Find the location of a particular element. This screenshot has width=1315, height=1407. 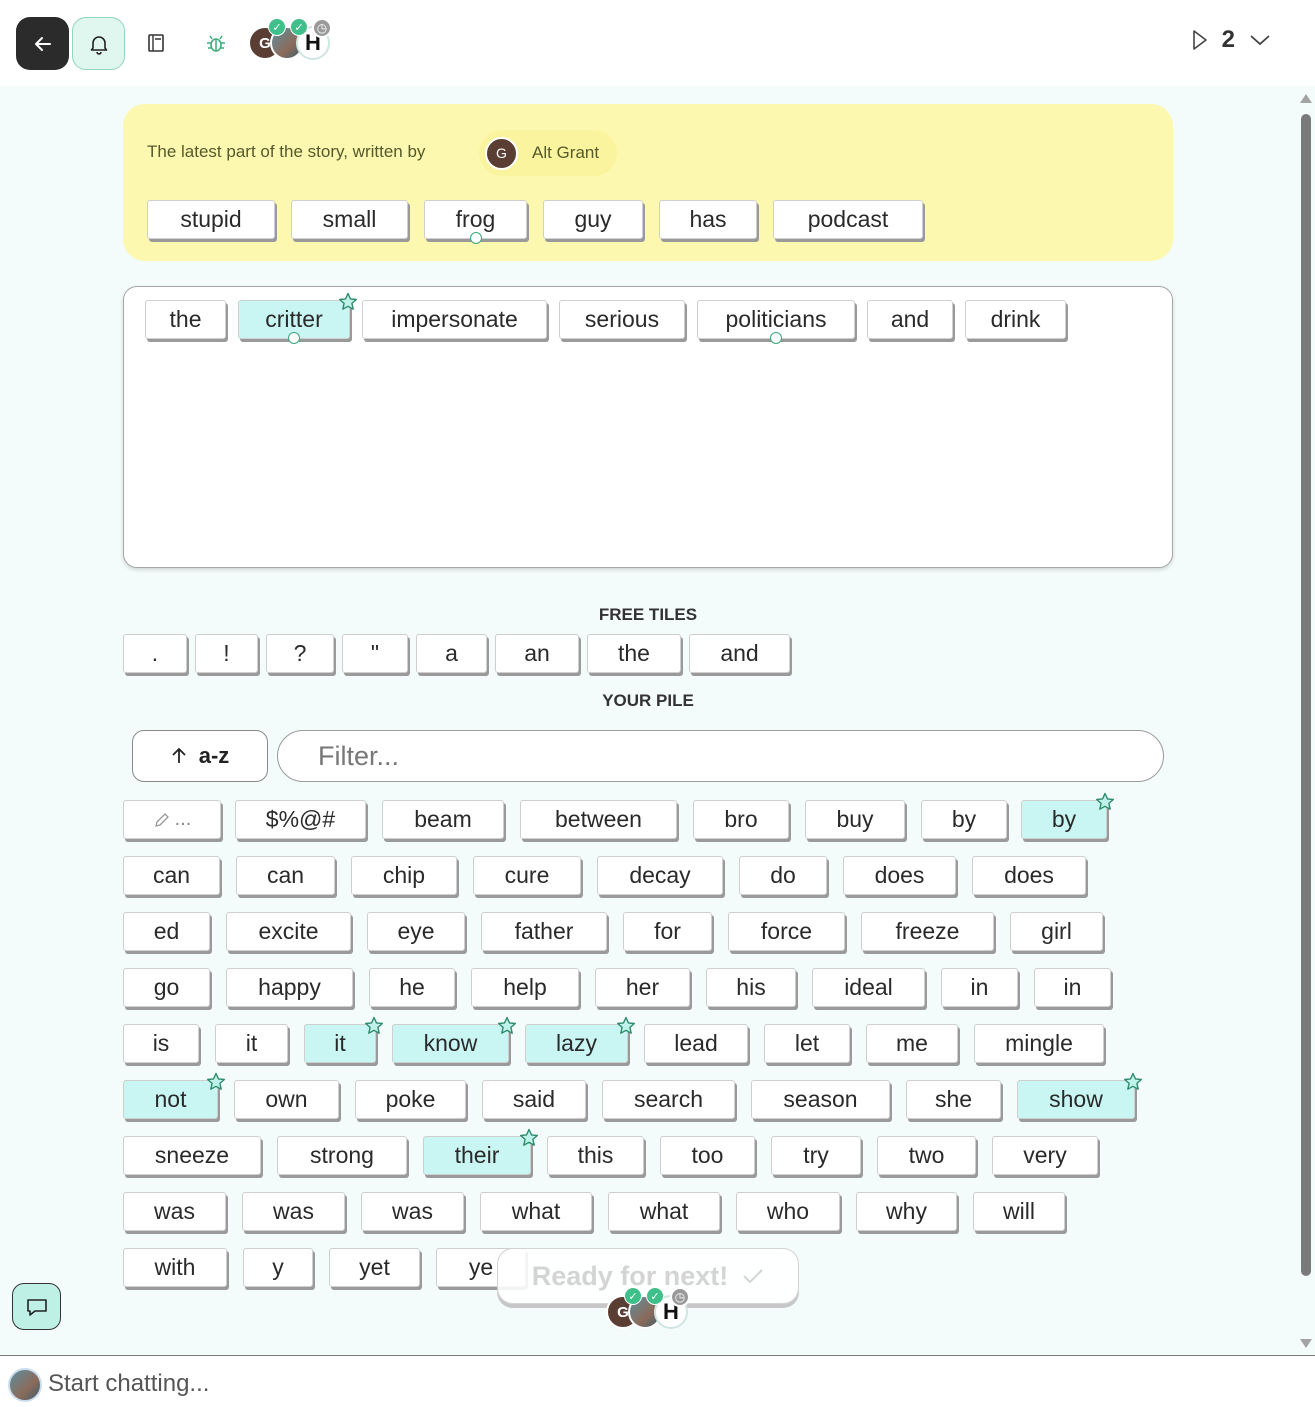

page-scrollbar is located at coordinates (1306, 721).